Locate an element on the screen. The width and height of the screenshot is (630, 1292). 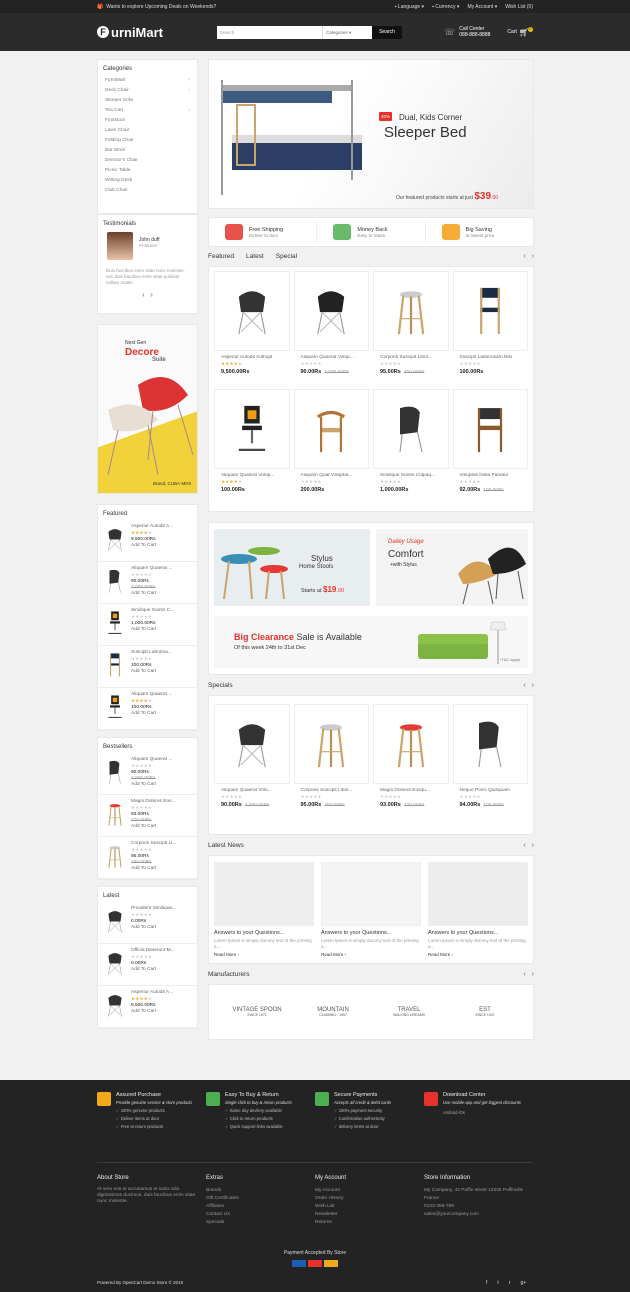
sidebar-category-item: Deck Chair › is located at coordinates (147, 90).